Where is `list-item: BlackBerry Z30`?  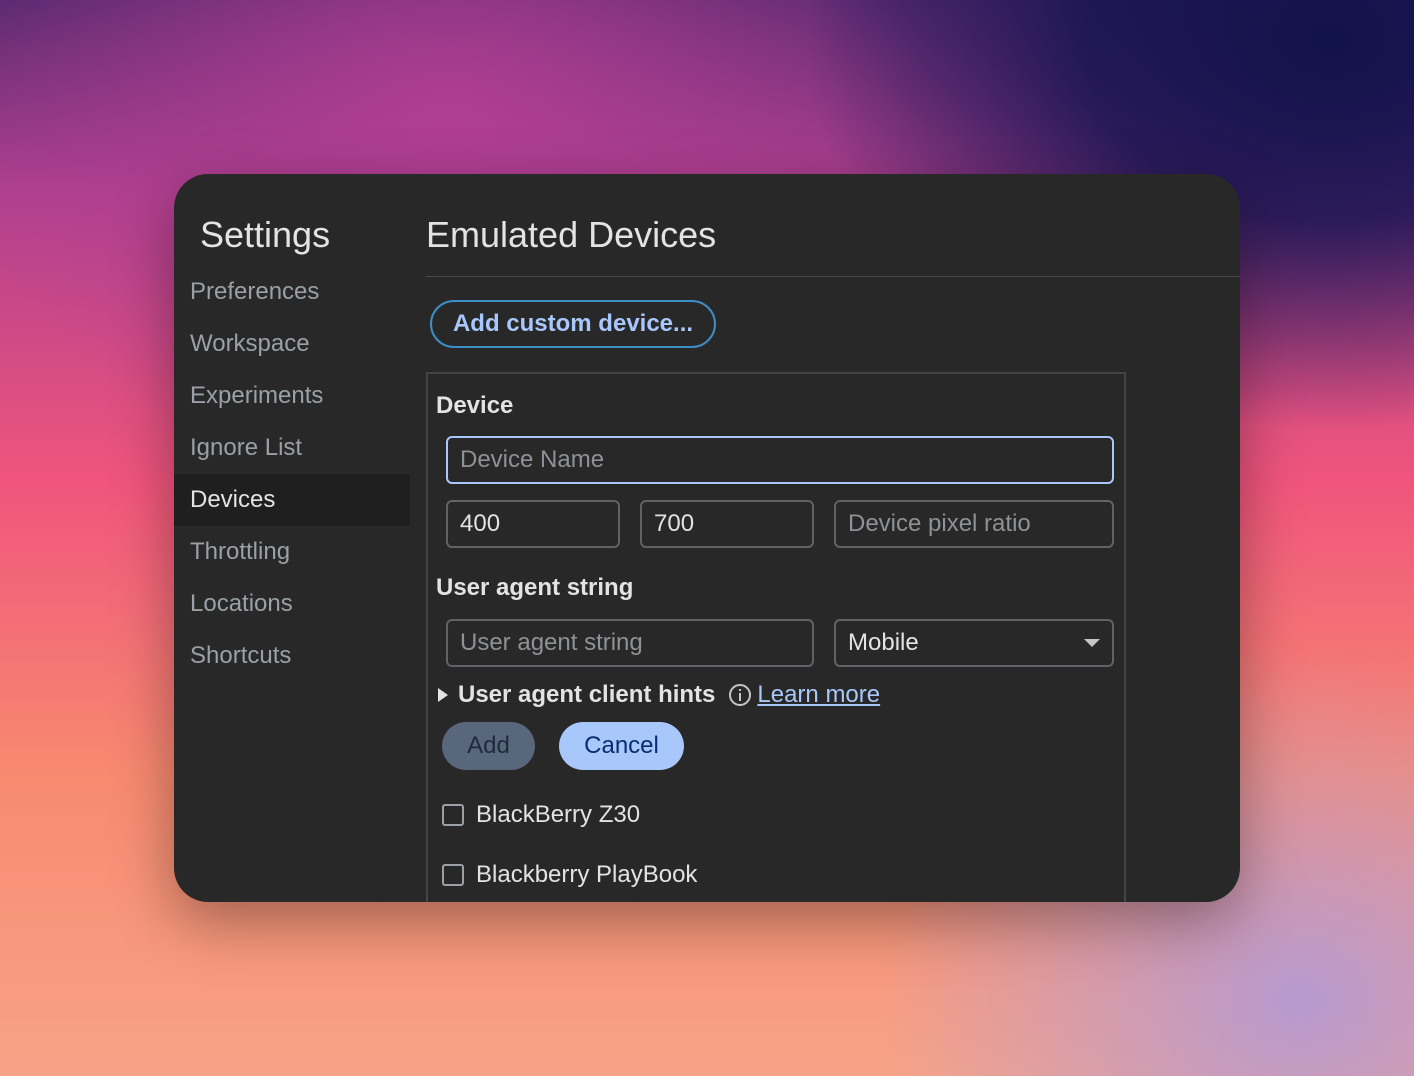
list-item: BlackBerry Z30 is located at coordinates (541, 815).